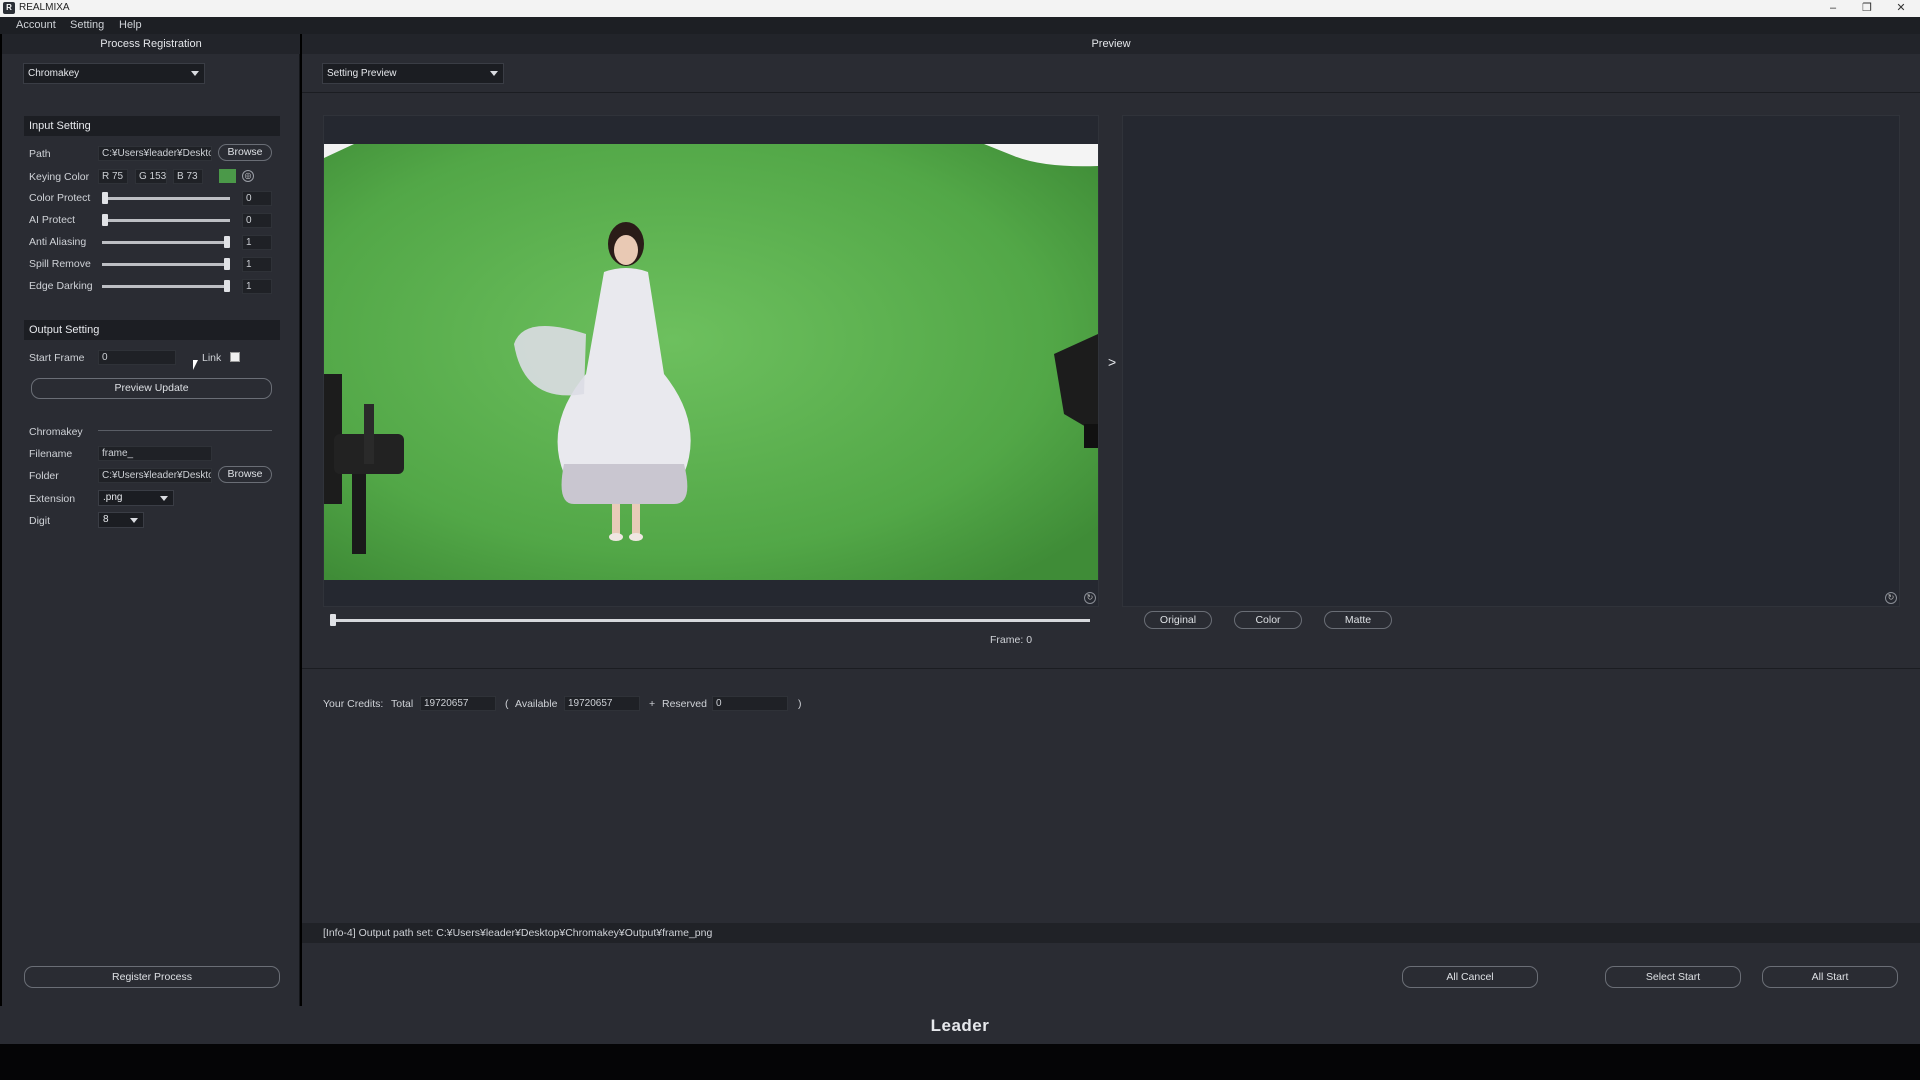 This screenshot has width=1920, height=1080. Describe the element at coordinates (61, 286) in the screenshot. I see `slider-label: Edge Darking` at that location.